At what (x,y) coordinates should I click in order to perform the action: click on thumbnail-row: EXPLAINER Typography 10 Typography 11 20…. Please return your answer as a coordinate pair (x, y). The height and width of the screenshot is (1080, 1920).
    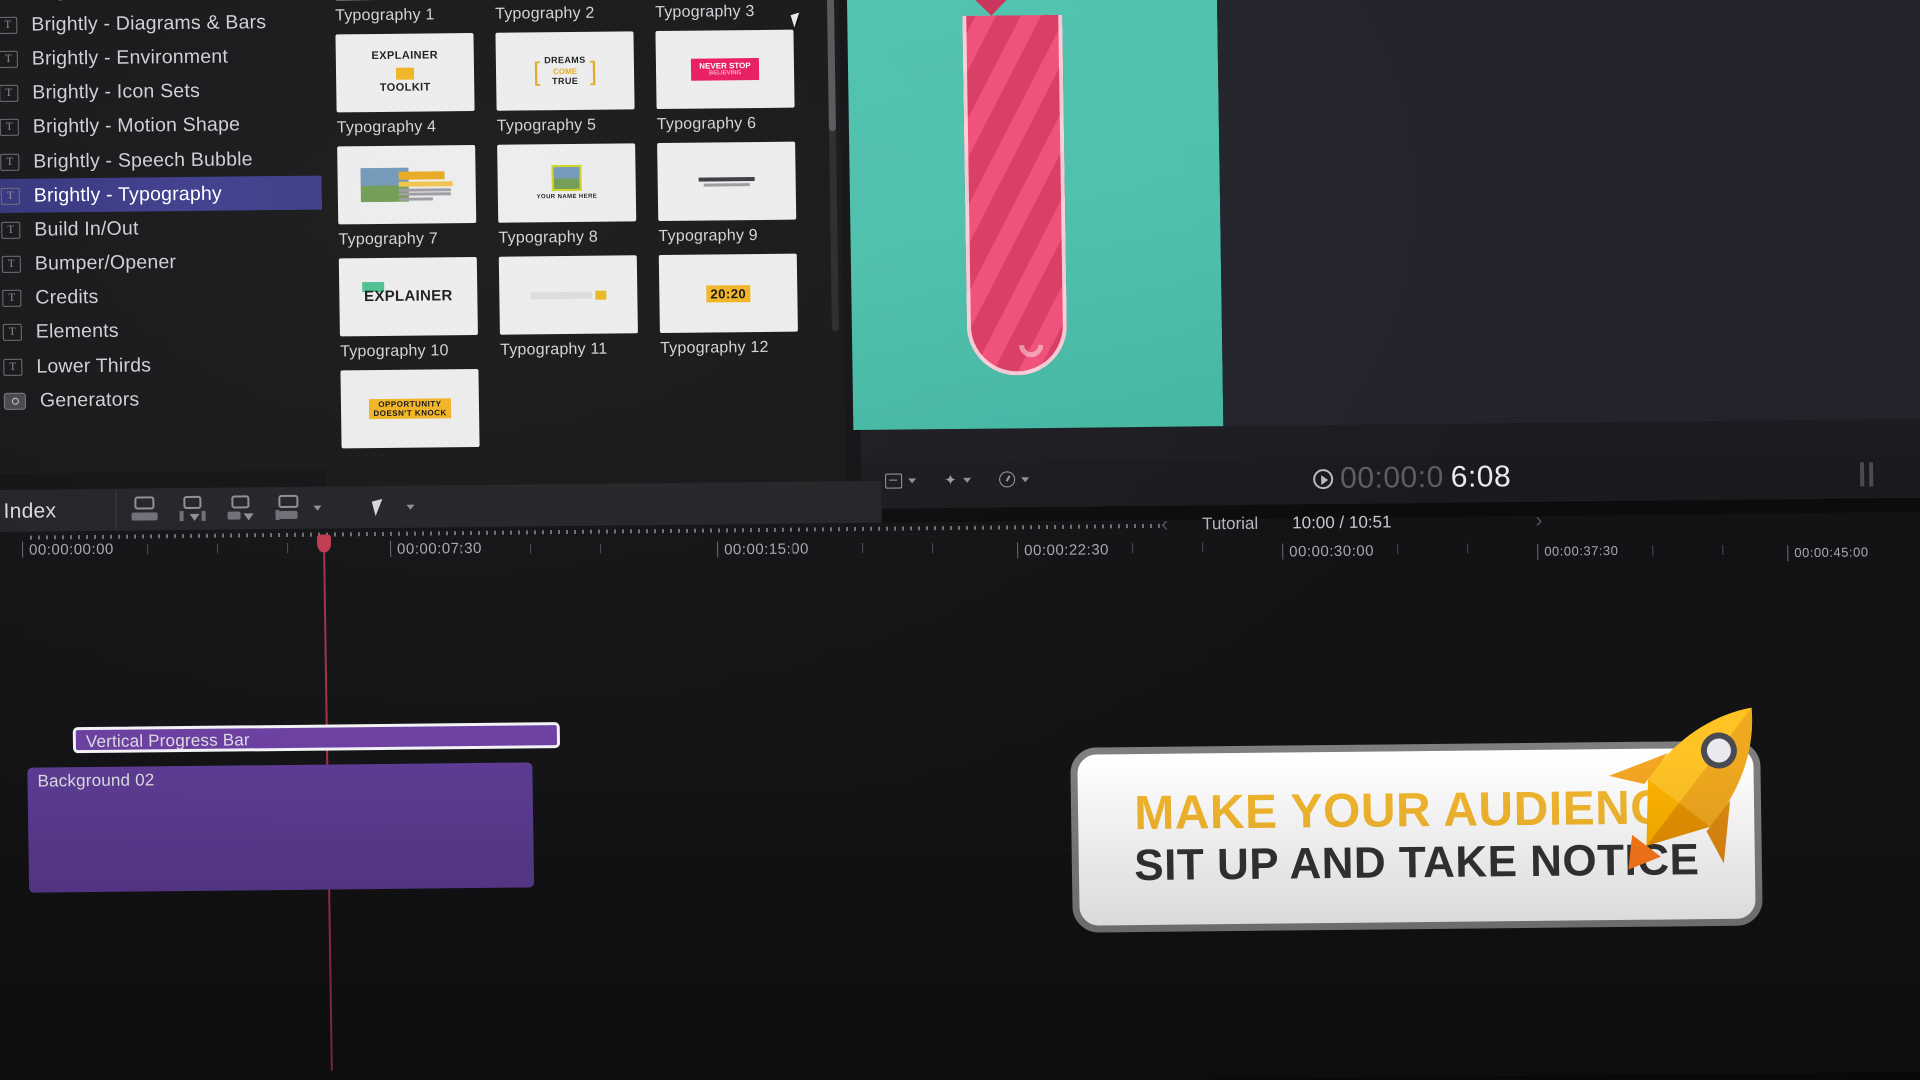
    Looking at the image, I should click on (588, 307).